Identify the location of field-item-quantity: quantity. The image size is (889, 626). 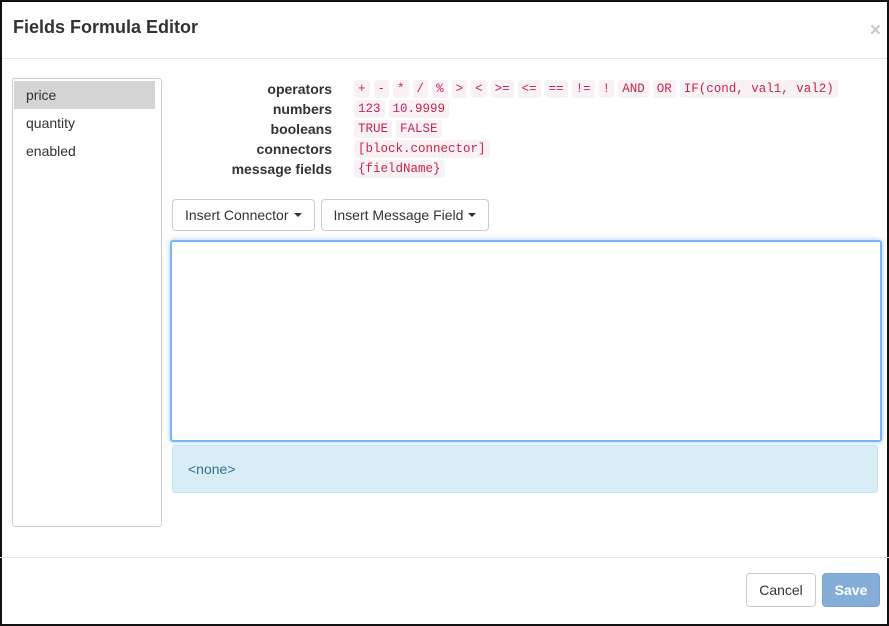
(84, 123).